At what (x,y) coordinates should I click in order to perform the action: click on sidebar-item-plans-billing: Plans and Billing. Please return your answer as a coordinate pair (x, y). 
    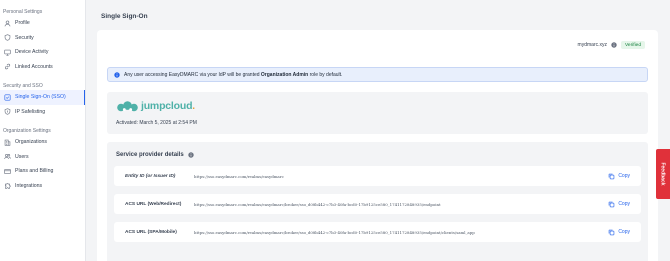
    Looking at the image, I should click on (42, 171).